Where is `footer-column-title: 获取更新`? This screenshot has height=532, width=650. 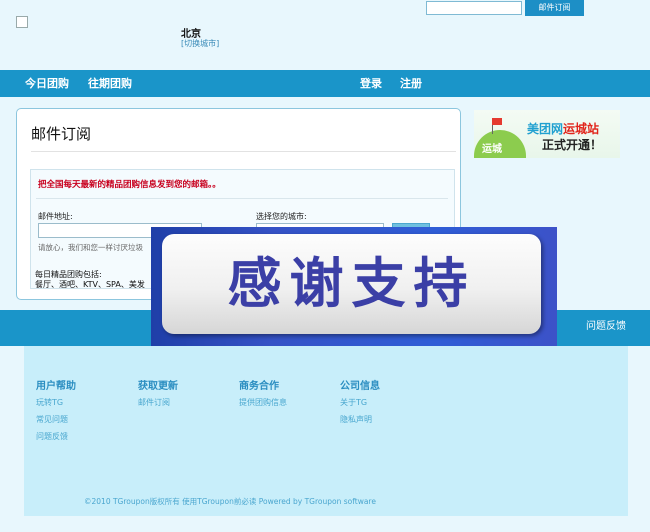 footer-column-title: 获取更新 is located at coordinates (158, 386).